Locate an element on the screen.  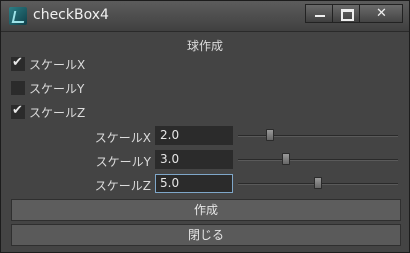
maximize-button is located at coordinates (346, 13).